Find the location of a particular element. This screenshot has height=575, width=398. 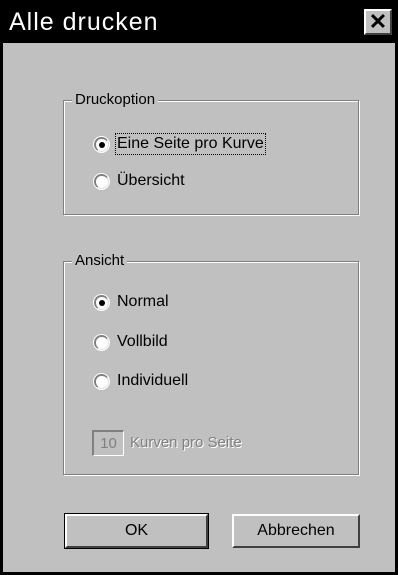

radio-one-page-per-curve: Eine Seite pro Kurve is located at coordinates (180, 144).